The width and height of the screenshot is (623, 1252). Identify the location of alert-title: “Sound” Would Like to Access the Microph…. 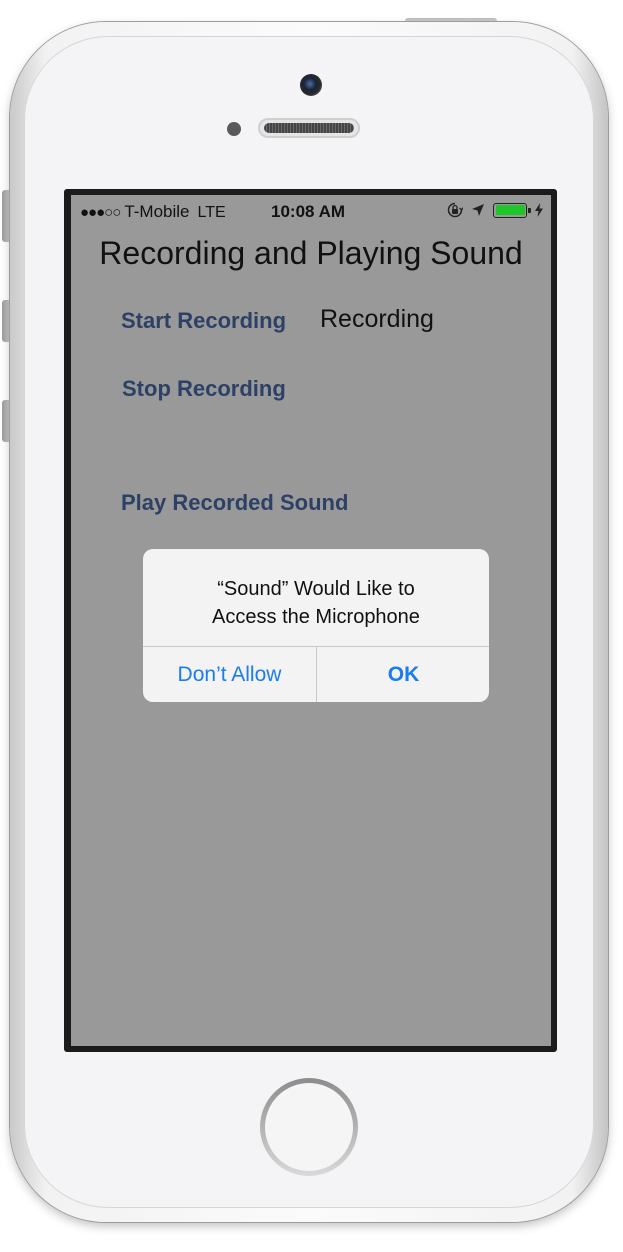
(316, 603).